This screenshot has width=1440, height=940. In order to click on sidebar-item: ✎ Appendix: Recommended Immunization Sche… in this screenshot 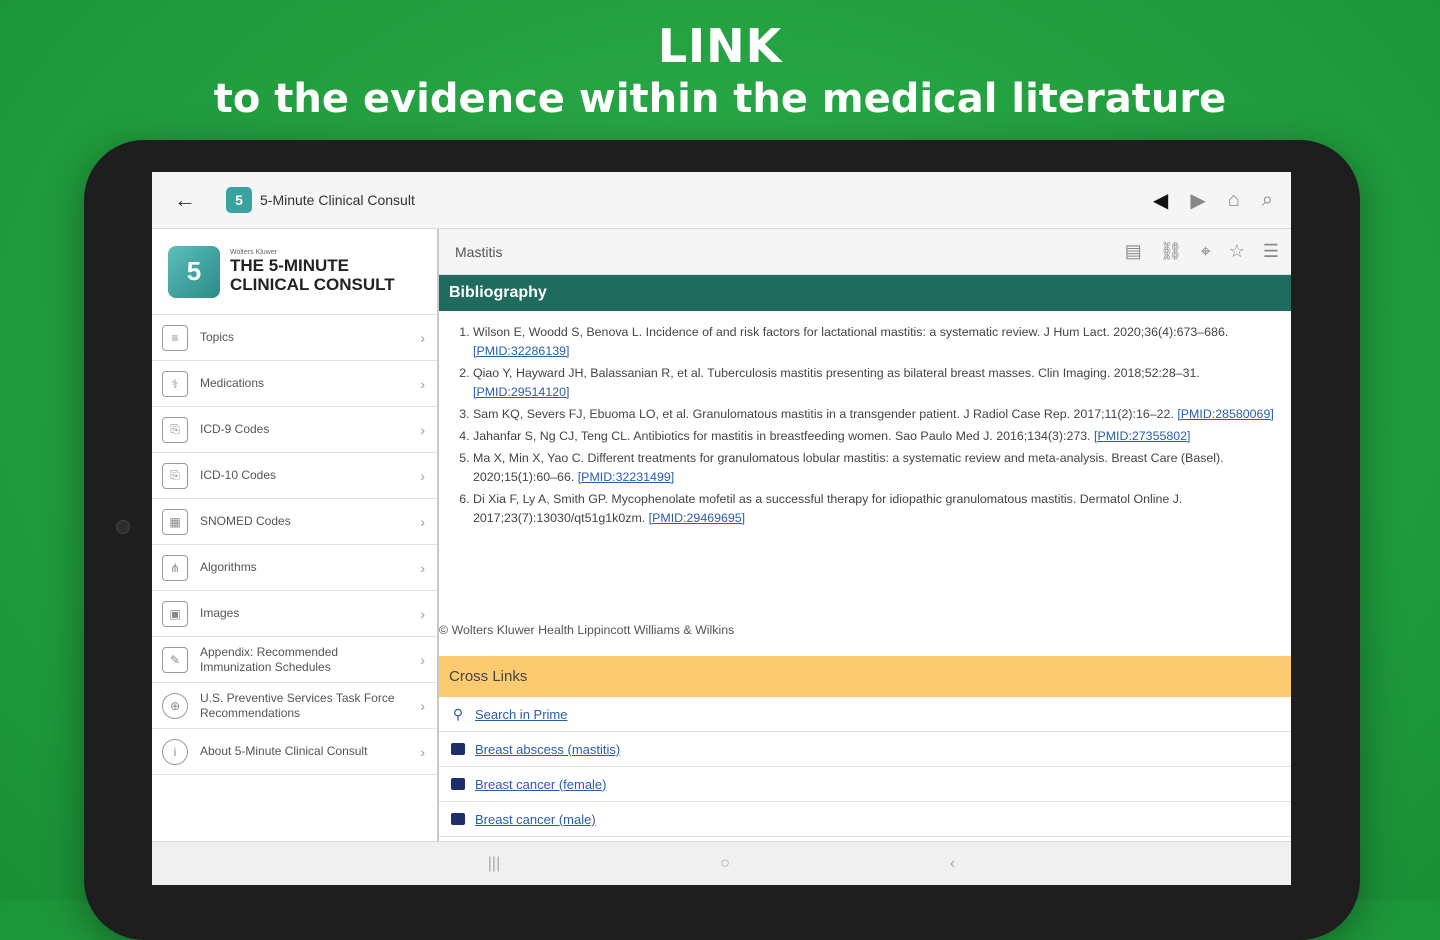, I will do `click(294, 660)`.